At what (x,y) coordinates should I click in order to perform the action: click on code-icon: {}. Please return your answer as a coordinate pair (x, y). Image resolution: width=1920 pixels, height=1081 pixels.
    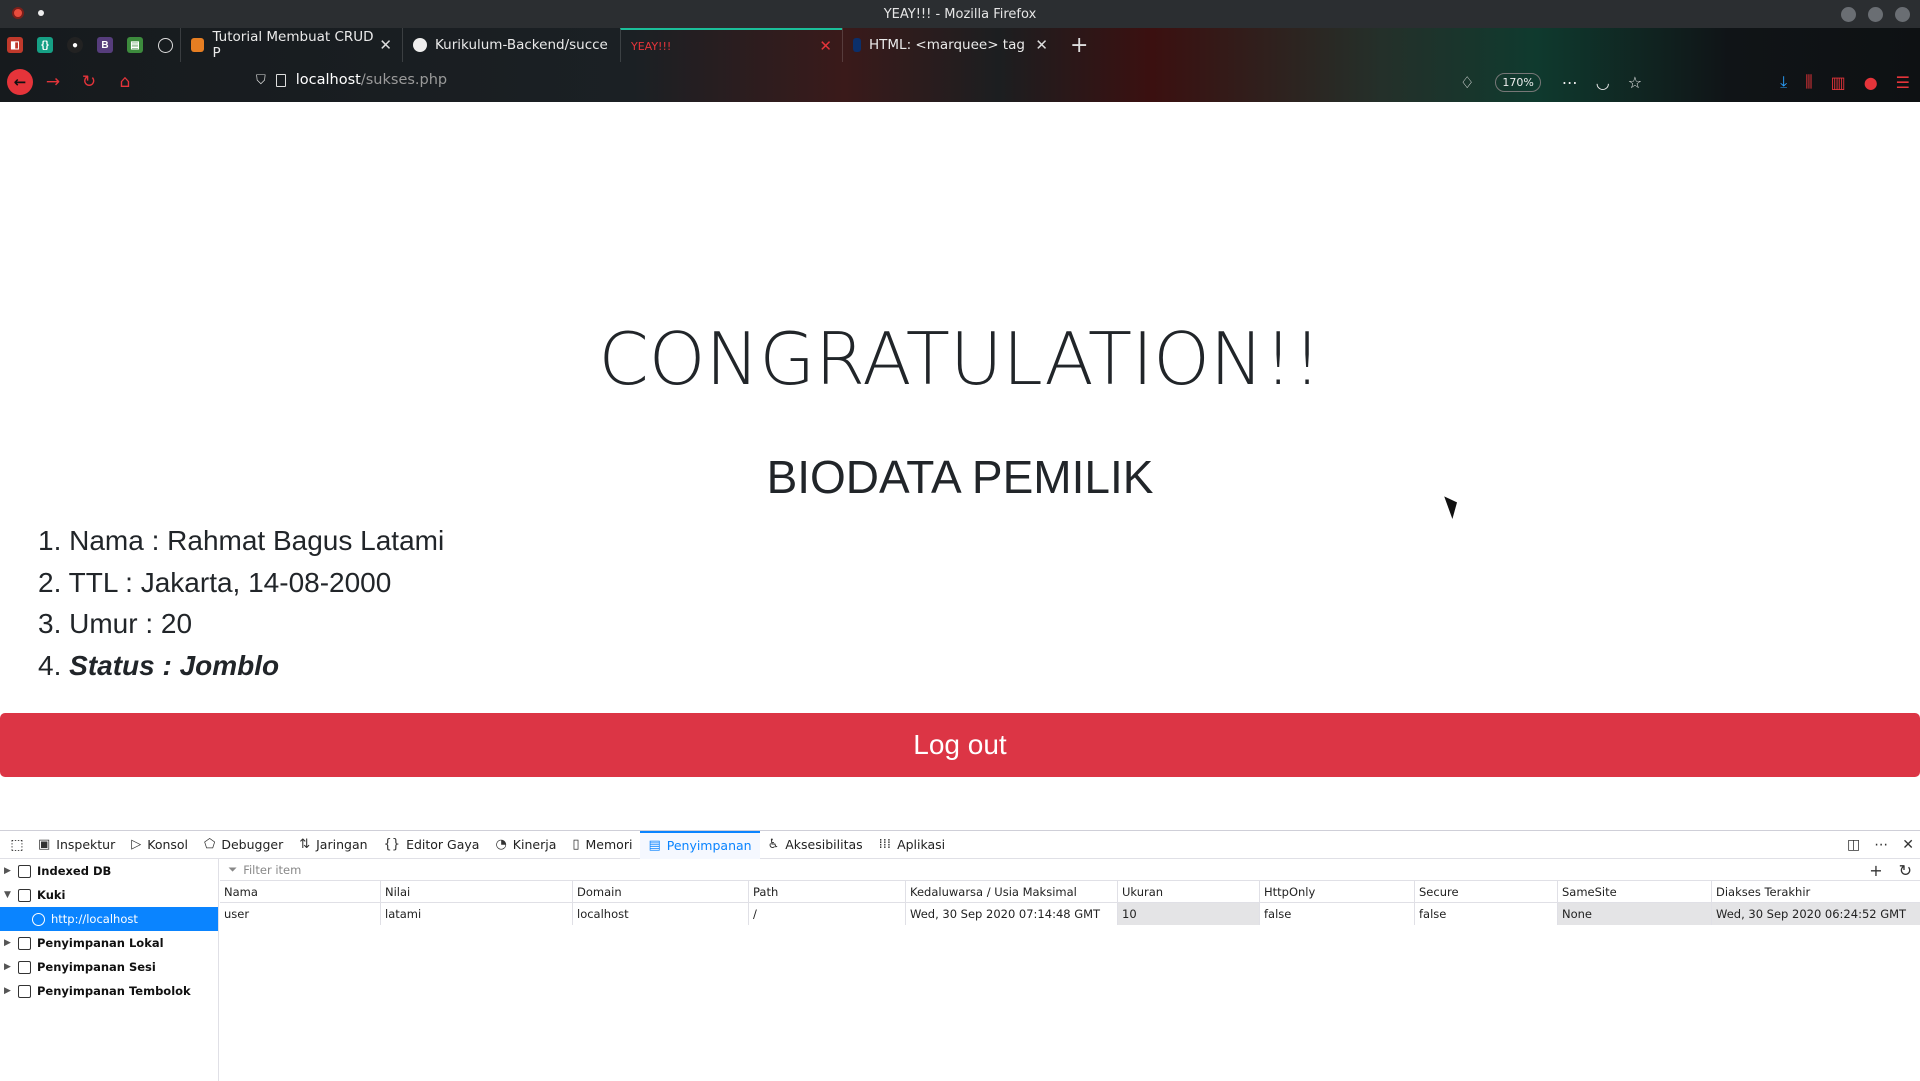
    Looking at the image, I should click on (45, 45).